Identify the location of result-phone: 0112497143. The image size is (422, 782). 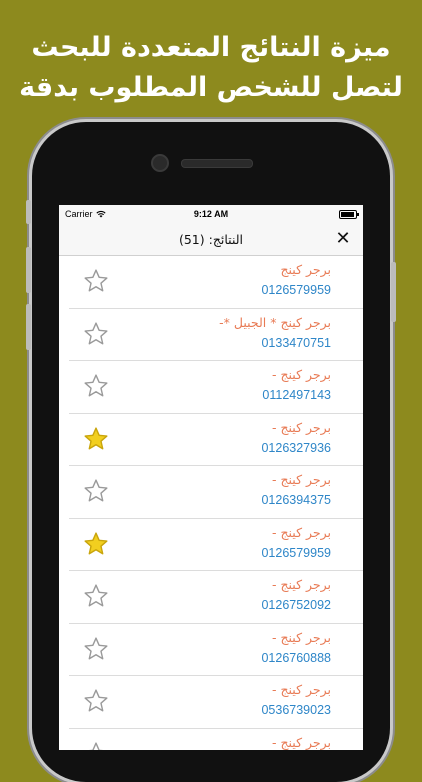
(296, 395).